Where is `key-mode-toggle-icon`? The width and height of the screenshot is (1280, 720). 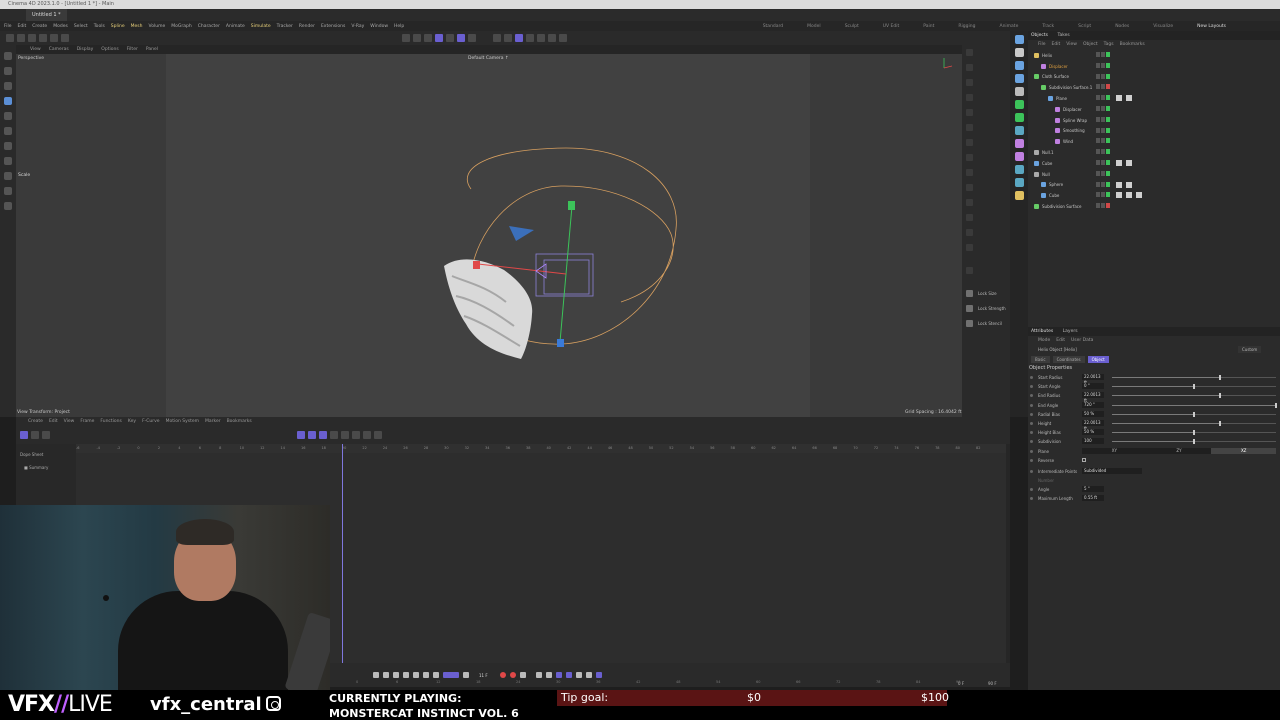
key-mode-toggle-icon is located at coordinates (598, 675).